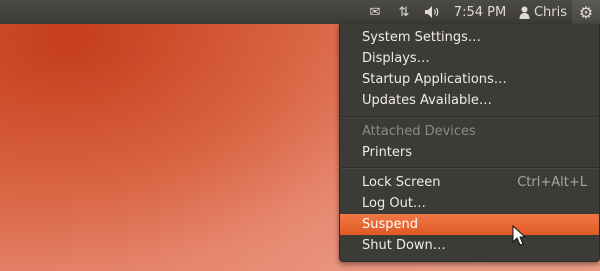  I want to click on menu-header-attached-devices: Attached Devices, so click(469, 131).